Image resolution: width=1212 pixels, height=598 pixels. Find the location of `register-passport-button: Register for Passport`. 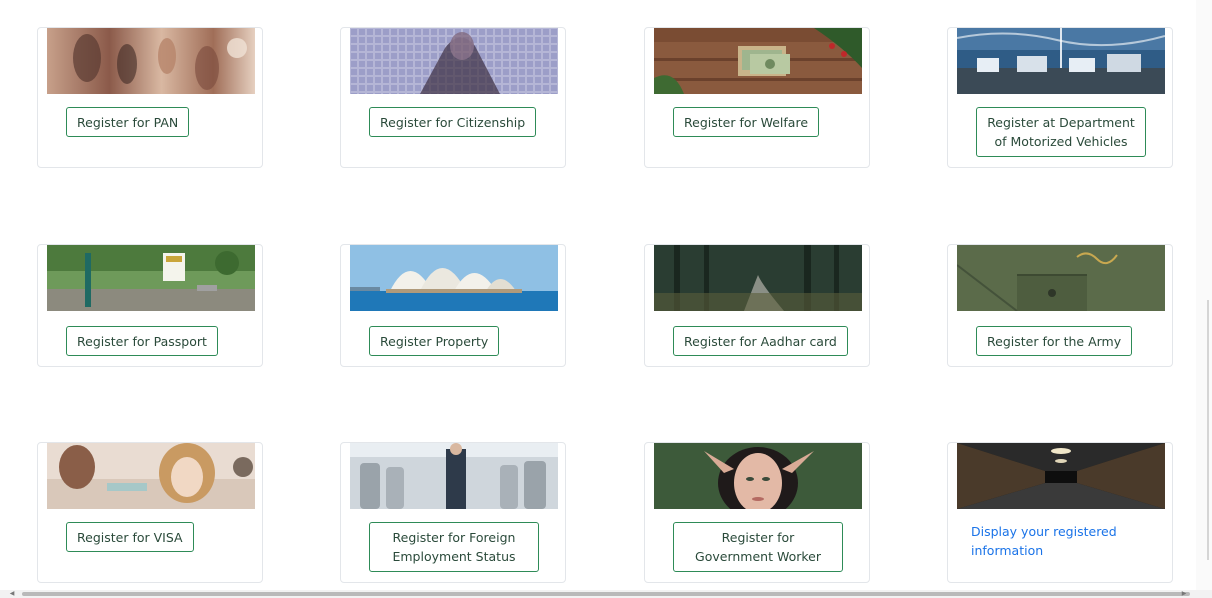

register-passport-button: Register for Passport is located at coordinates (142, 341).